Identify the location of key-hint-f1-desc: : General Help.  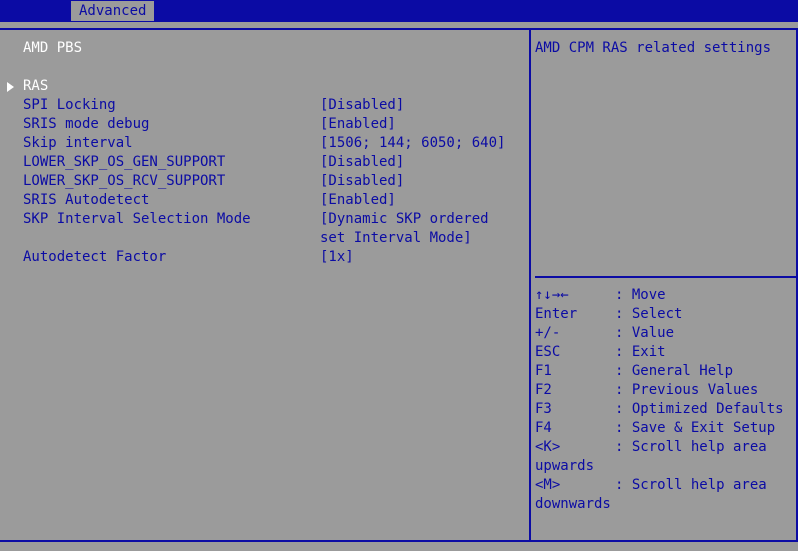
(674, 371).